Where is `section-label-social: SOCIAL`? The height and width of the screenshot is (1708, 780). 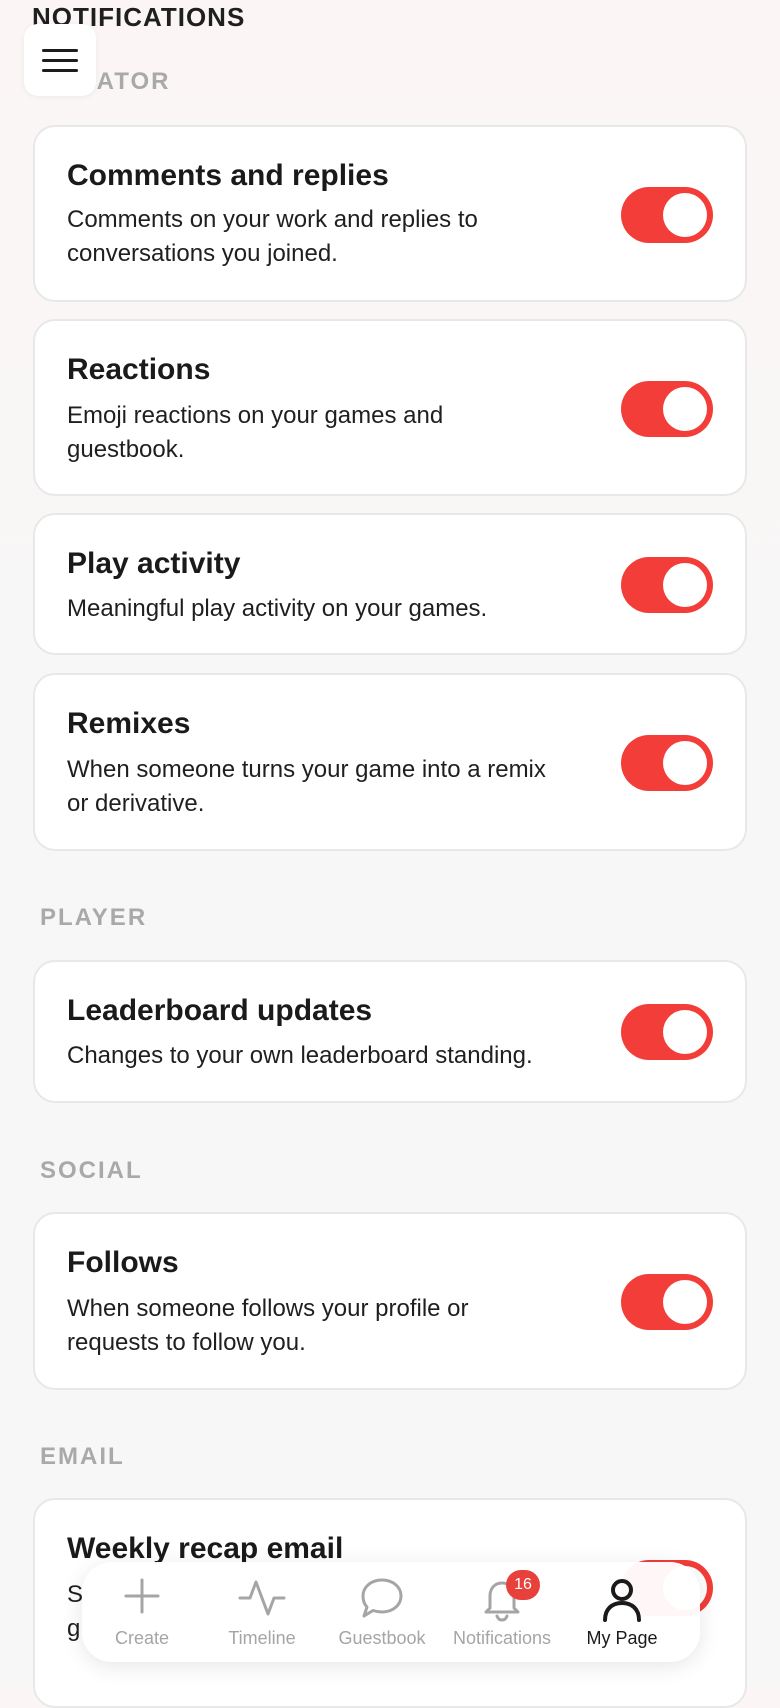 section-label-social: SOCIAL is located at coordinates (91, 1170).